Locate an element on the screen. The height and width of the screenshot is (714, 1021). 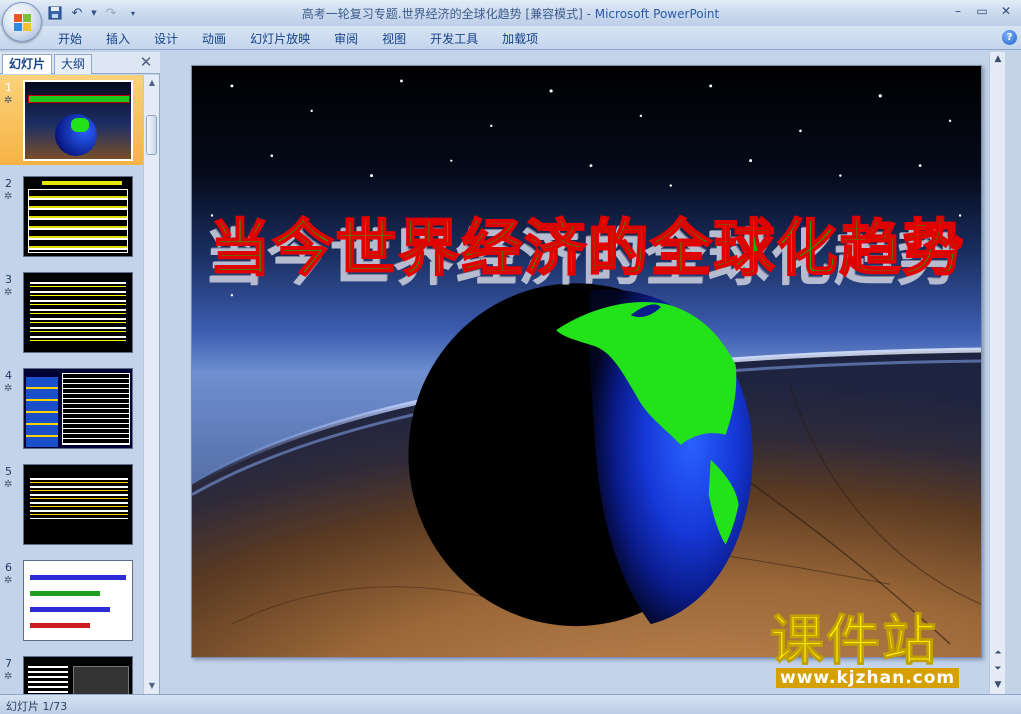
slide-thumbnail-row: 2 ✲ is located at coordinates (71, 216).